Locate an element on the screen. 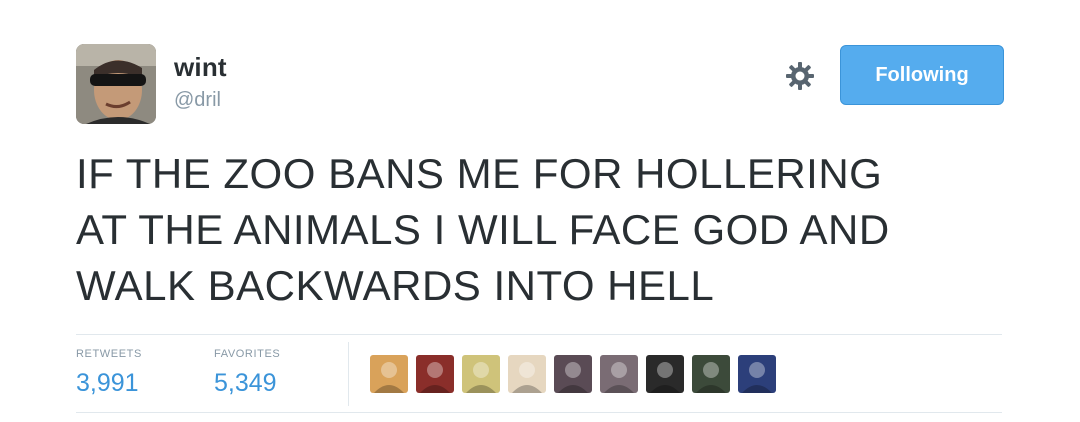 The width and height of the screenshot is (1080, 422). stats-divider is located at coordinates (348, 374).